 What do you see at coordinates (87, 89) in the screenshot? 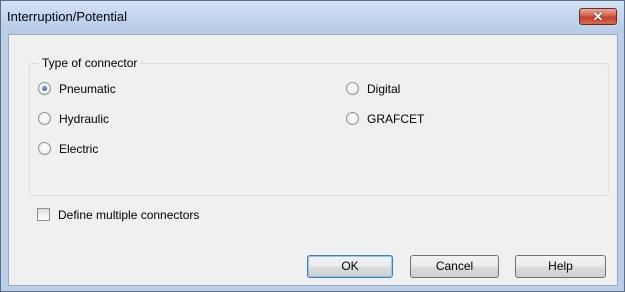
I see `radio-label-pneumatic: Pneumatic` at bounding box center [87, 89].